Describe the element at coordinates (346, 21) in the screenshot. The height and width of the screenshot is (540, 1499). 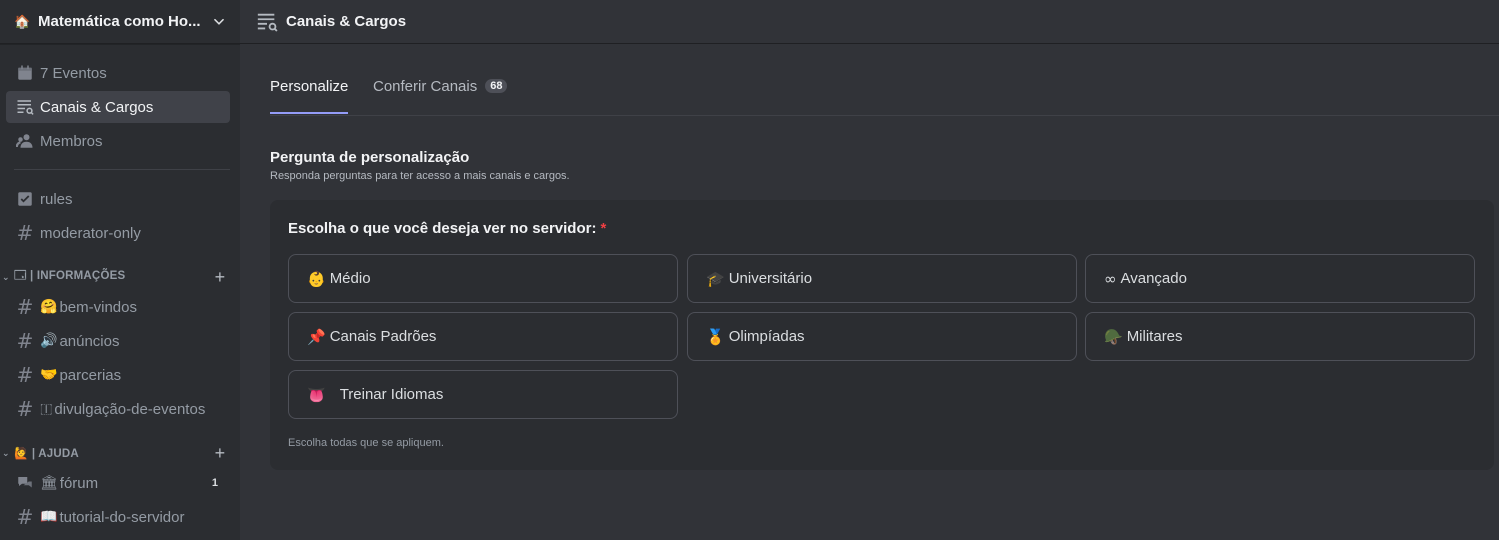
I see `page-title: Canais & Cargos` at that location.